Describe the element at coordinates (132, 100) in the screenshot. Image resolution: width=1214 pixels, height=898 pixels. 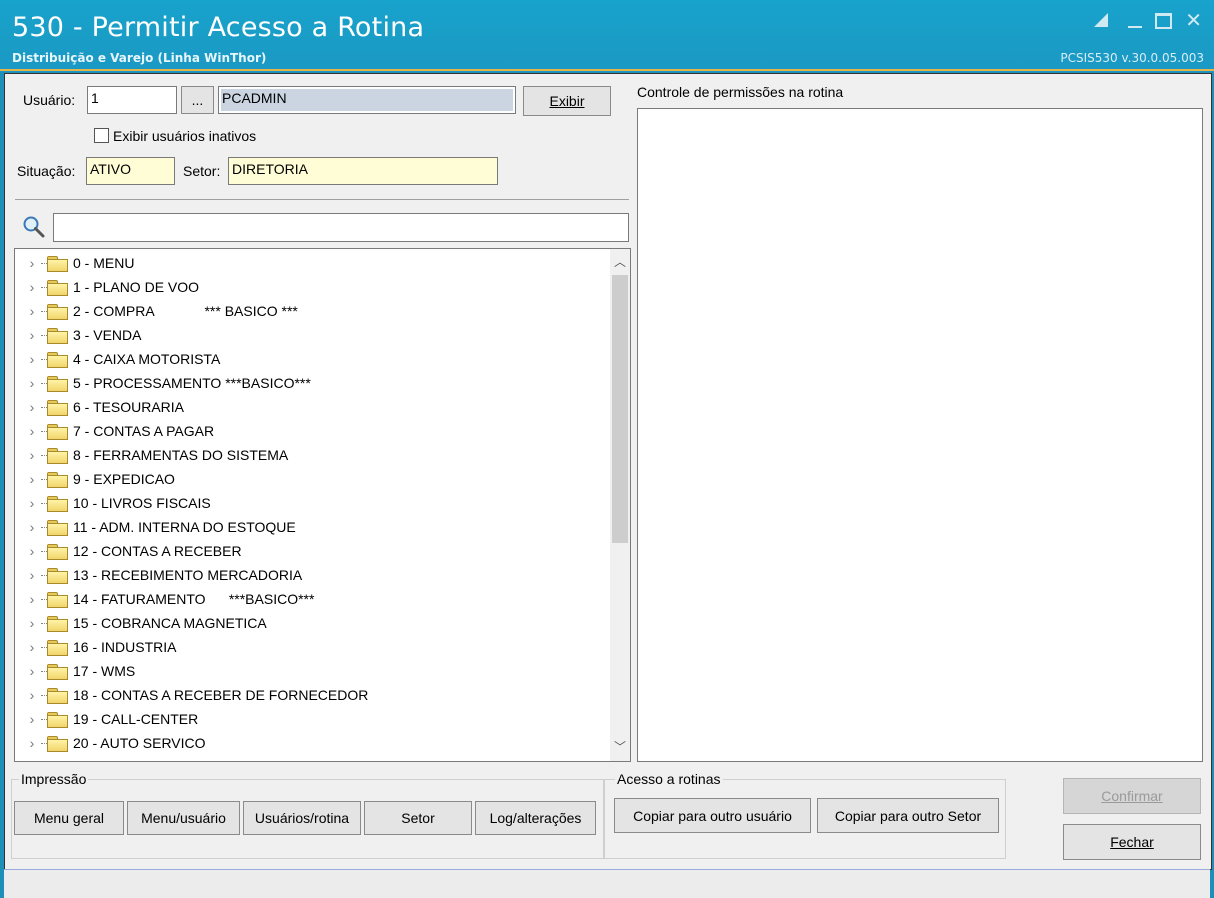
I see `user-code-field: 1` at that location.